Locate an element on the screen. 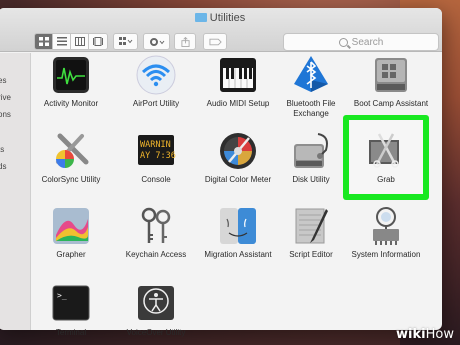  script-editor-icon is located at coordinates (311, 226).